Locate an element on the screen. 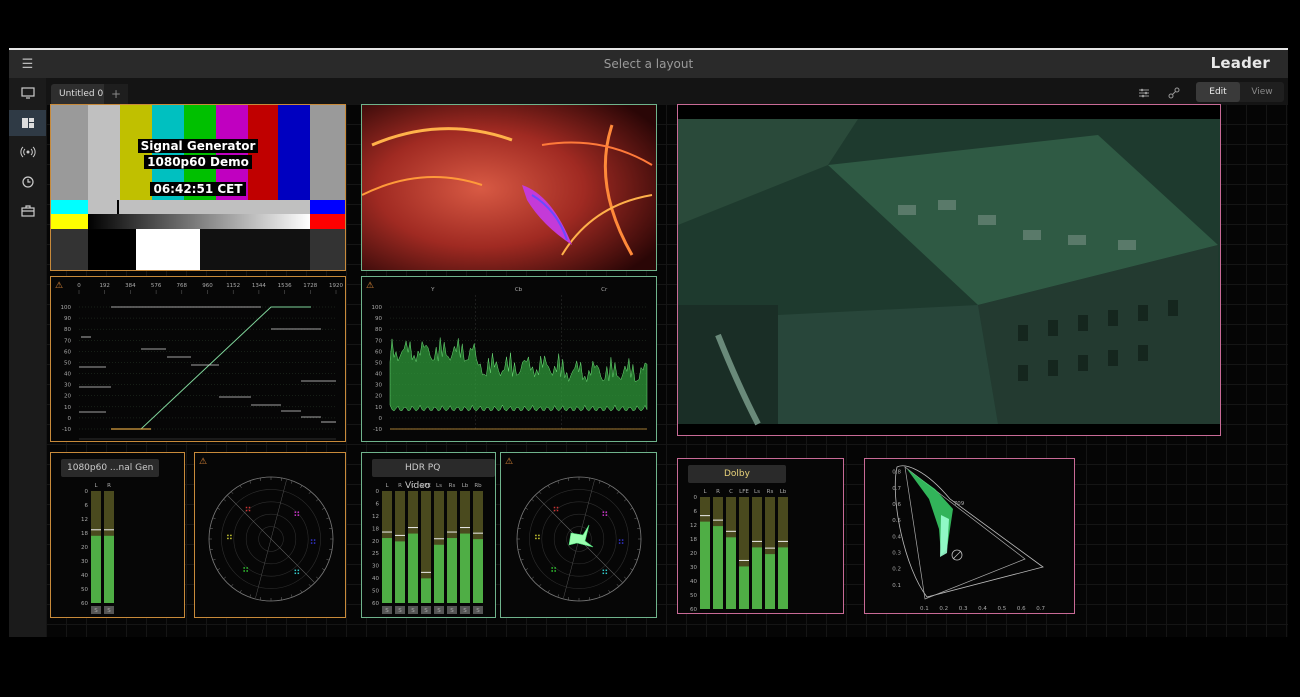  x-tick-label: 1920 is located at coordinates (336, 286).